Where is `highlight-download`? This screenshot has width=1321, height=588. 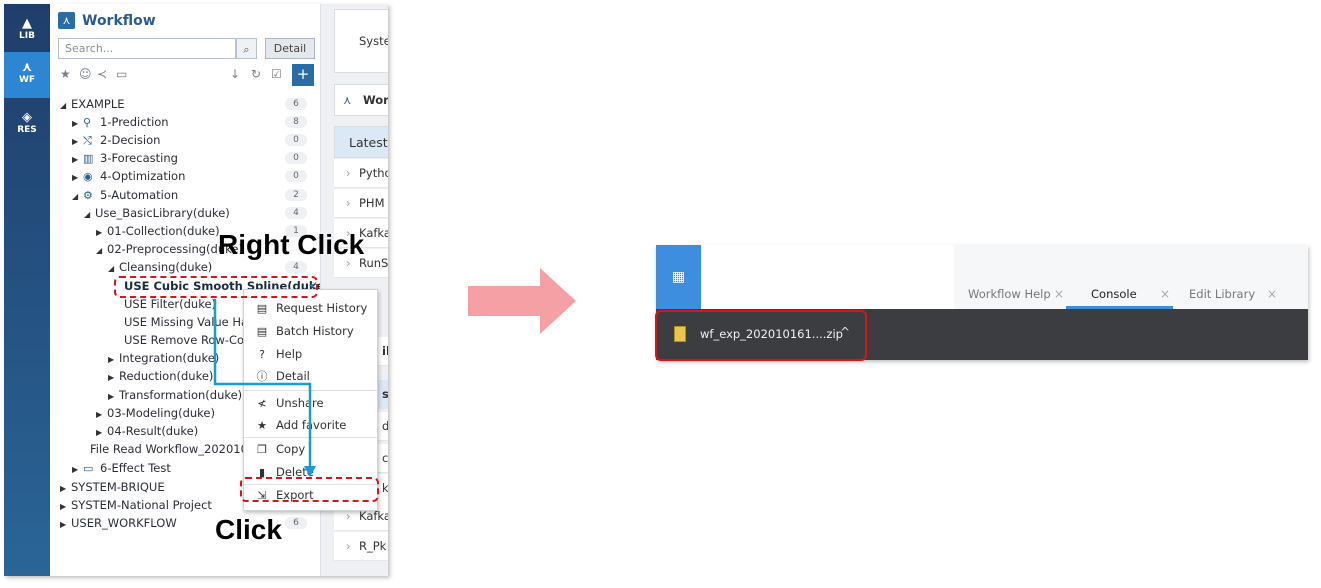
highlight-download is located at coordinates (761, 335).